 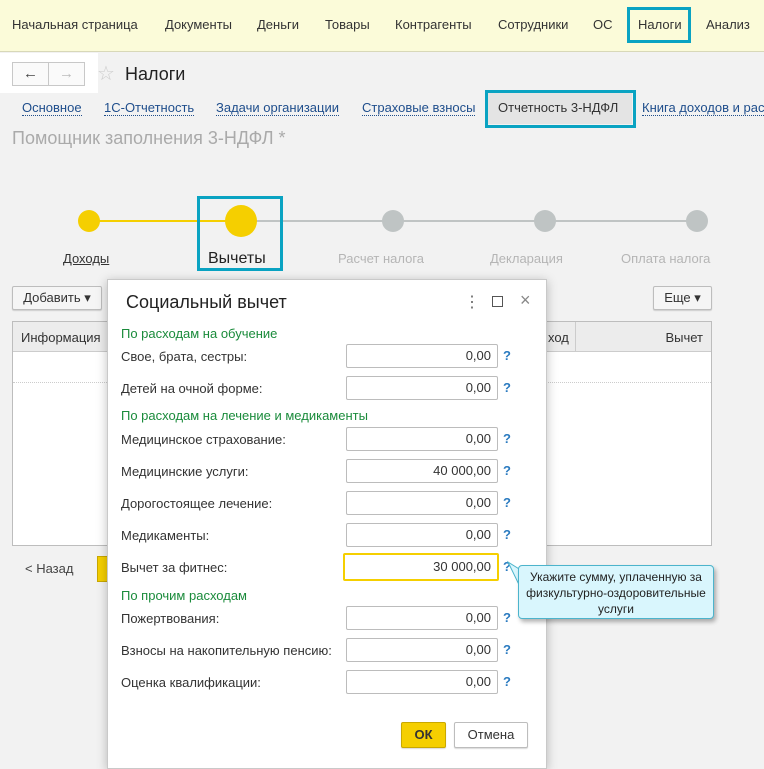 I want to click on donations-input: 0,00, so click(x=422, y=618).